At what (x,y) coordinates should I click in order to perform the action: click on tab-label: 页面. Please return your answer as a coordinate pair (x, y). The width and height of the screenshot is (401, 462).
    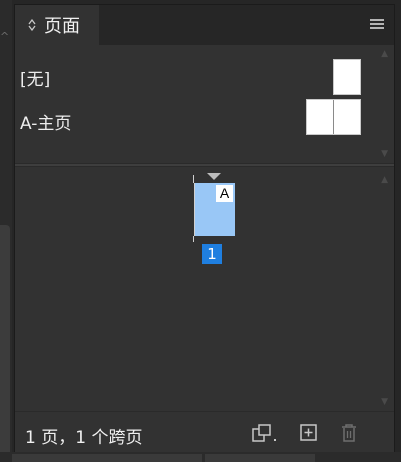
    Looking at the image, I should click on (62, 26).